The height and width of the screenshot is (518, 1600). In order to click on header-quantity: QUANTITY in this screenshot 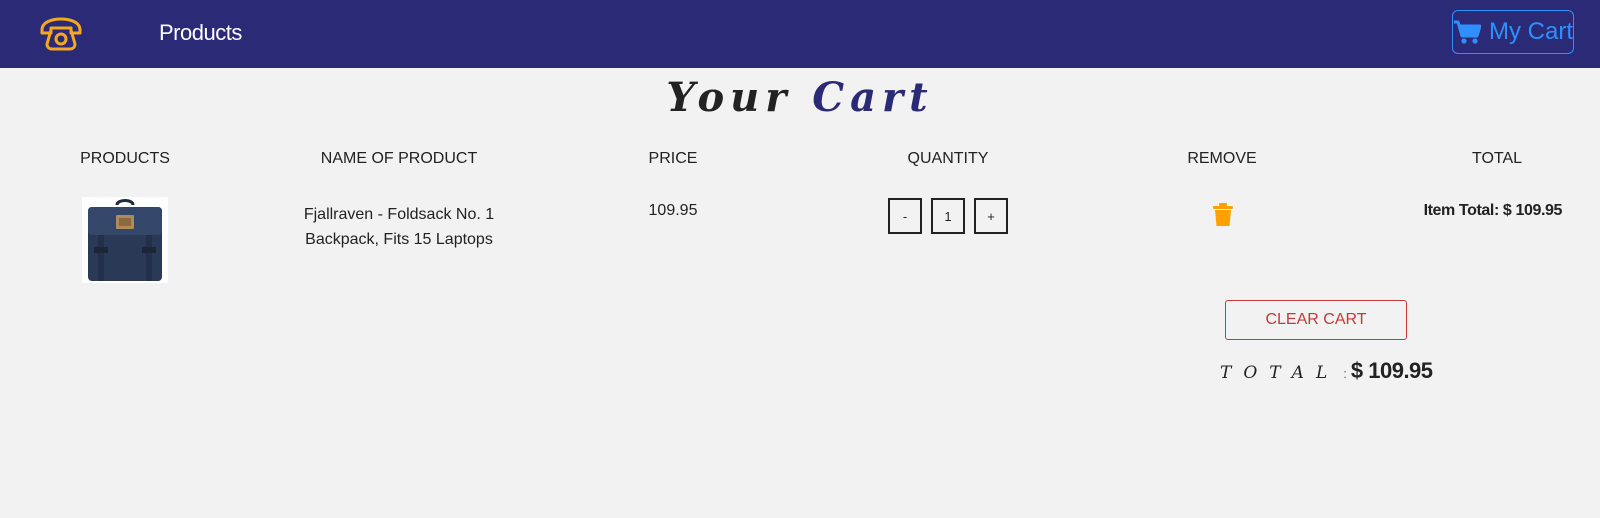, I will do `click(948, 158)`.